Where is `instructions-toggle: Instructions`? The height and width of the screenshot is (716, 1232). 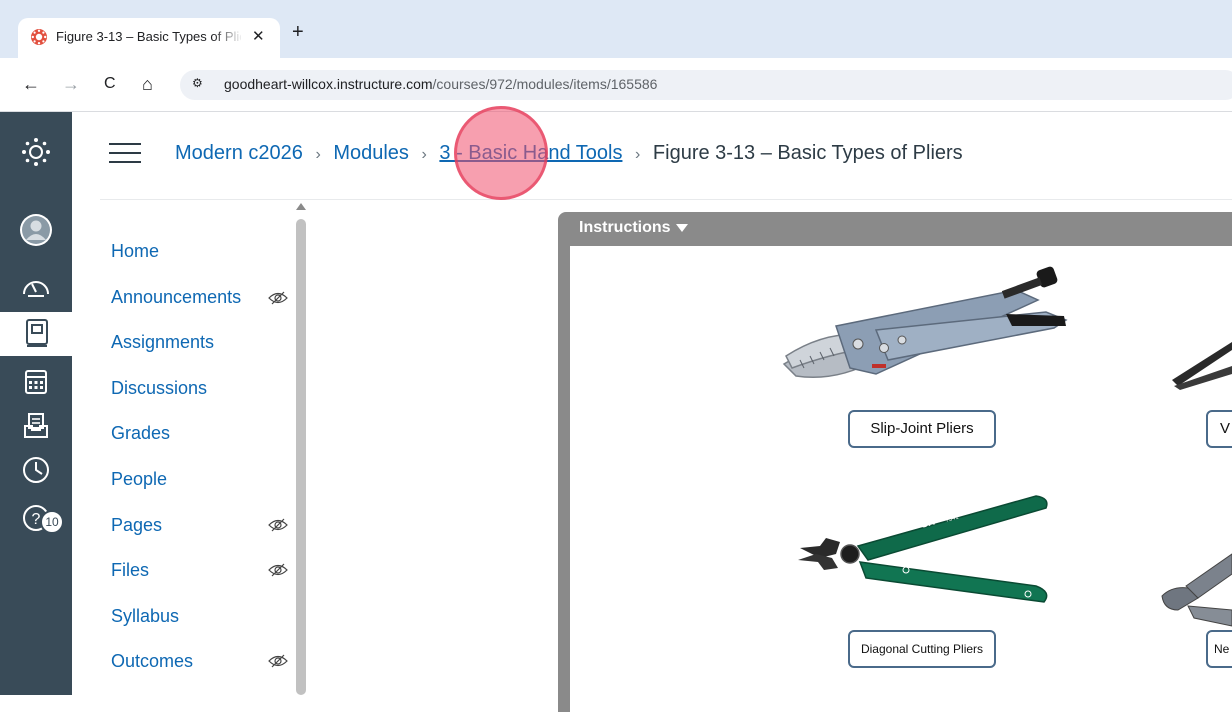
instructions-toggle: Instructions is located at coordinates (633, 228).